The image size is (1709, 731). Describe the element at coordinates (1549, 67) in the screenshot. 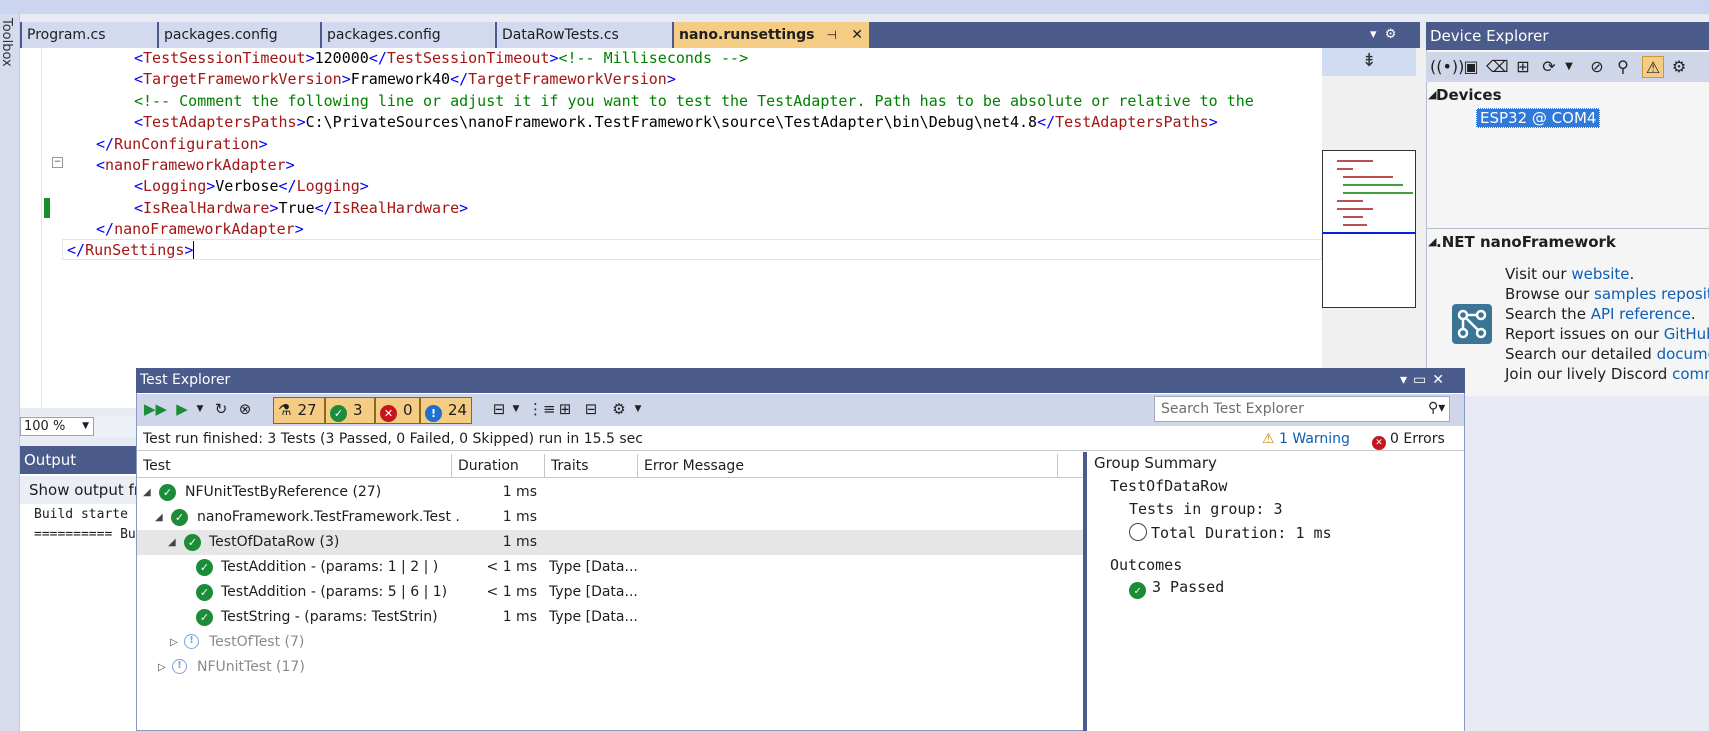

I see `reboot-icon: ⟳` at that location.